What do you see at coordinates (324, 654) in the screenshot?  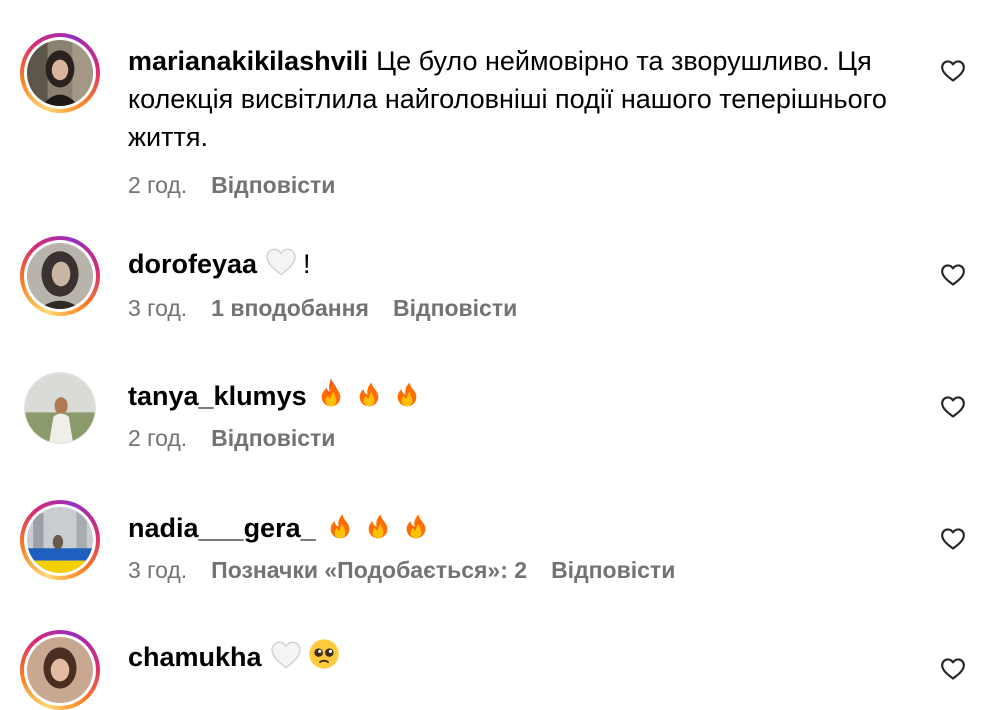 I see `pleading-face-emoji` at bounding box center [324, 654].